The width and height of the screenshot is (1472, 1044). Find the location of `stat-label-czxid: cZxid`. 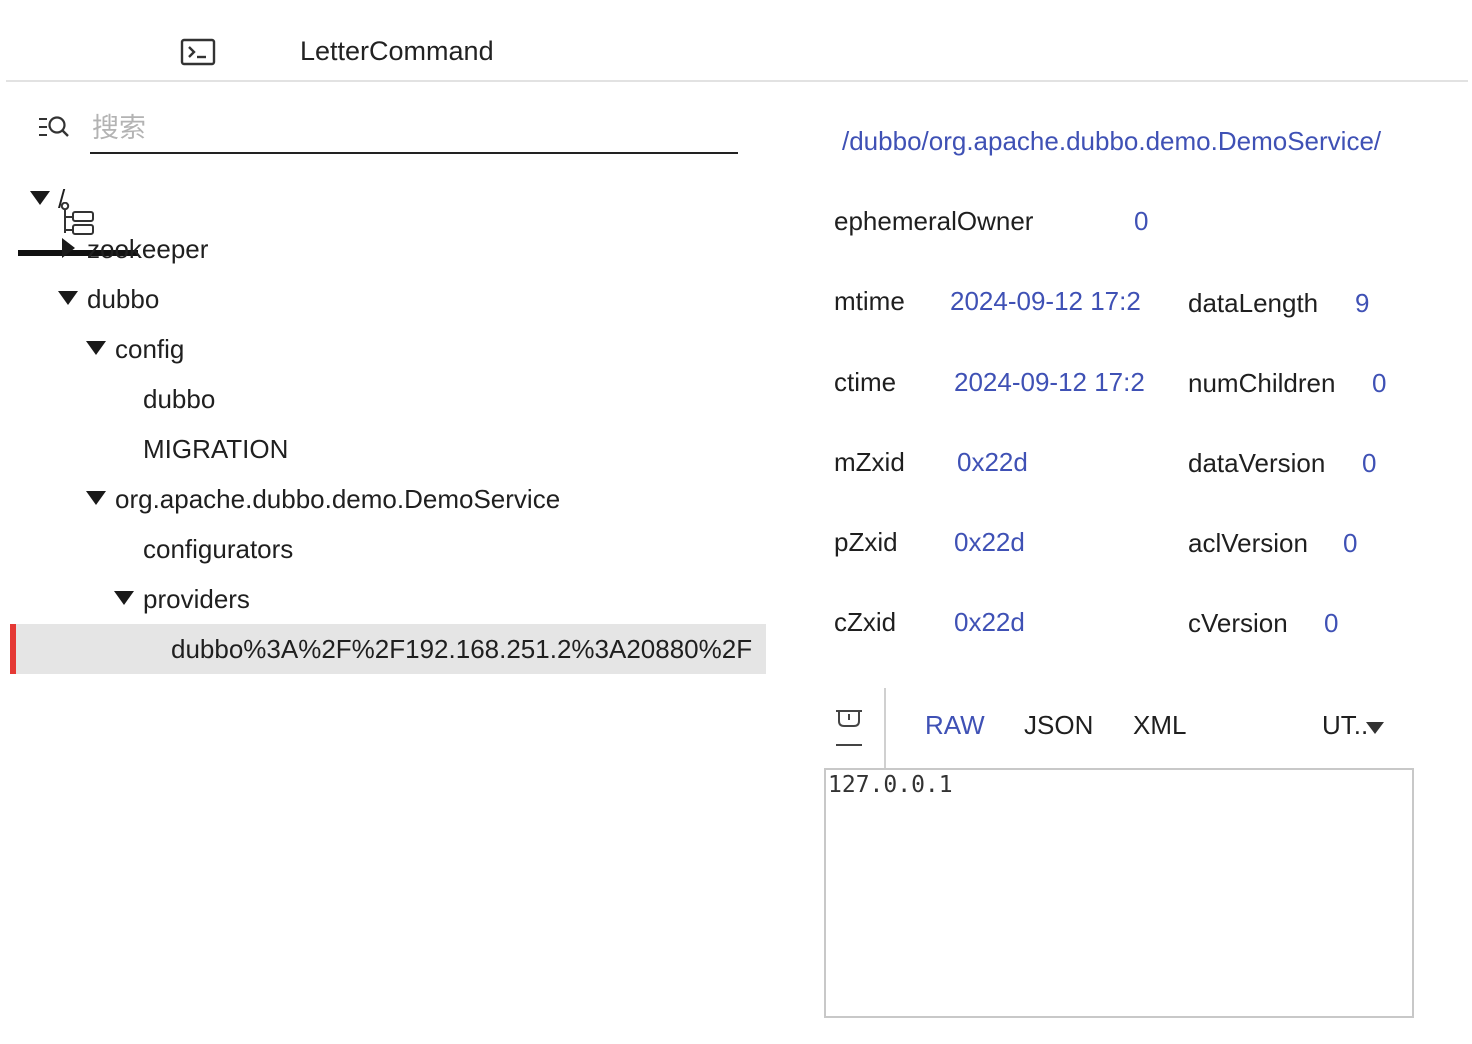

stat-label-czxid: cZxid is located at coordinates (865, 622).